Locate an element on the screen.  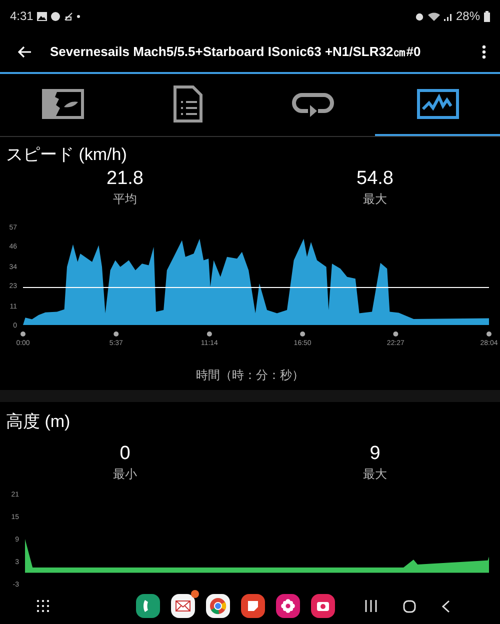
mail-icon is located at coordinates (183, 606).